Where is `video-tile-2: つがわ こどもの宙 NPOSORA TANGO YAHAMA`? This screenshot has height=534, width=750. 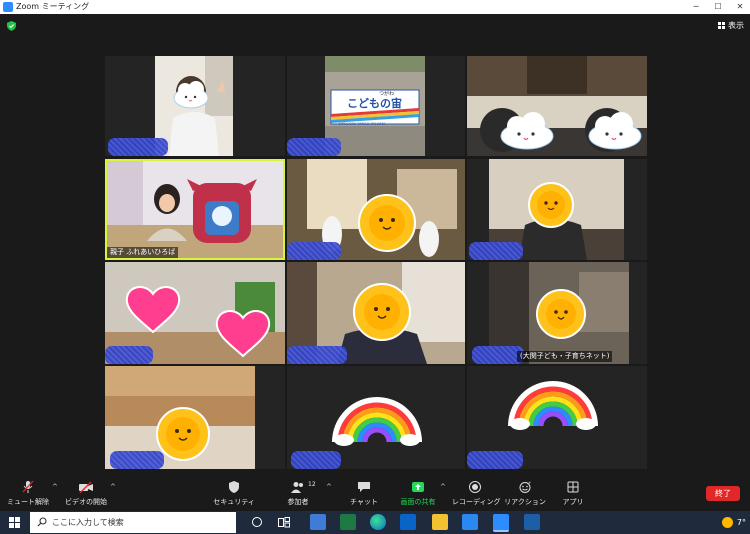 video-tile-2: つがわ こどもの宙 NPOSORA TANGO YAHAMA is located at coordinates (376, 106).